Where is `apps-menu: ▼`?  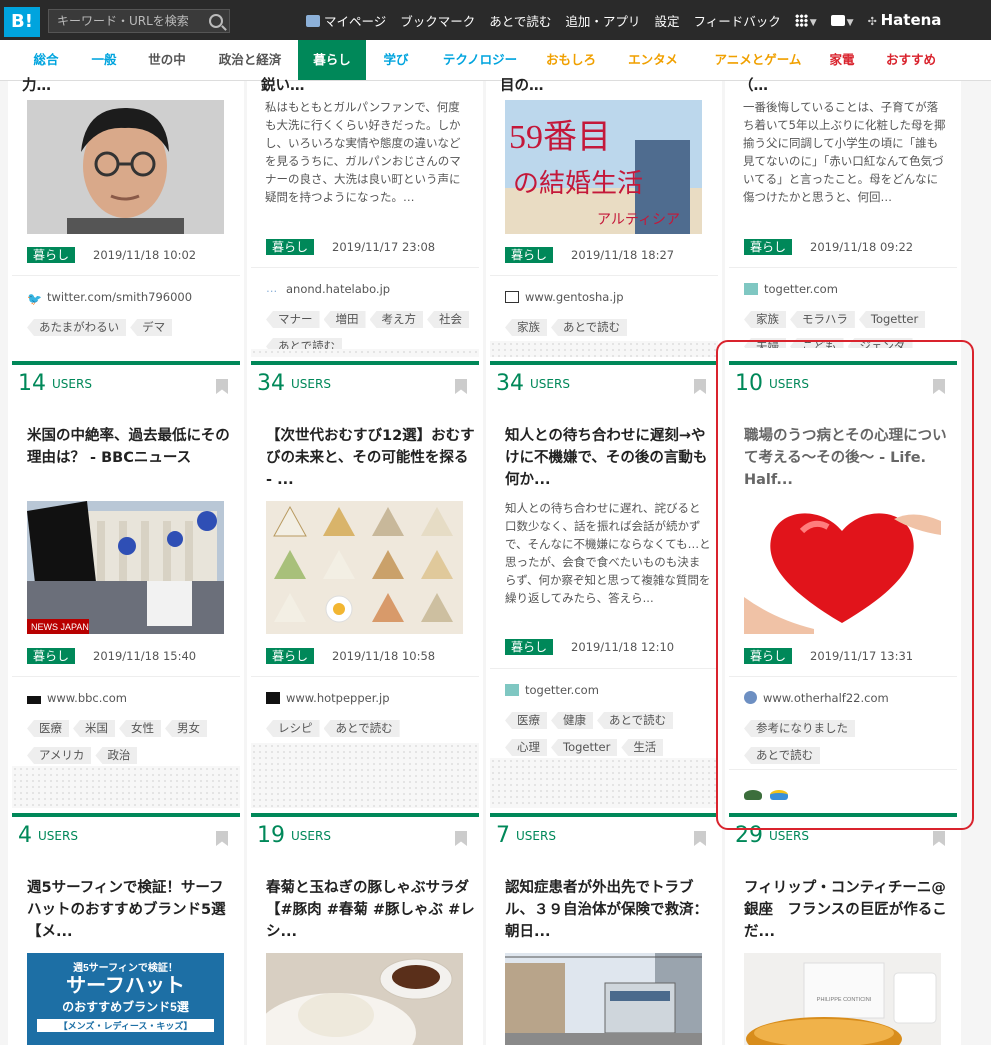 apps-menu: ▼ is located at coordinates (805, 20).